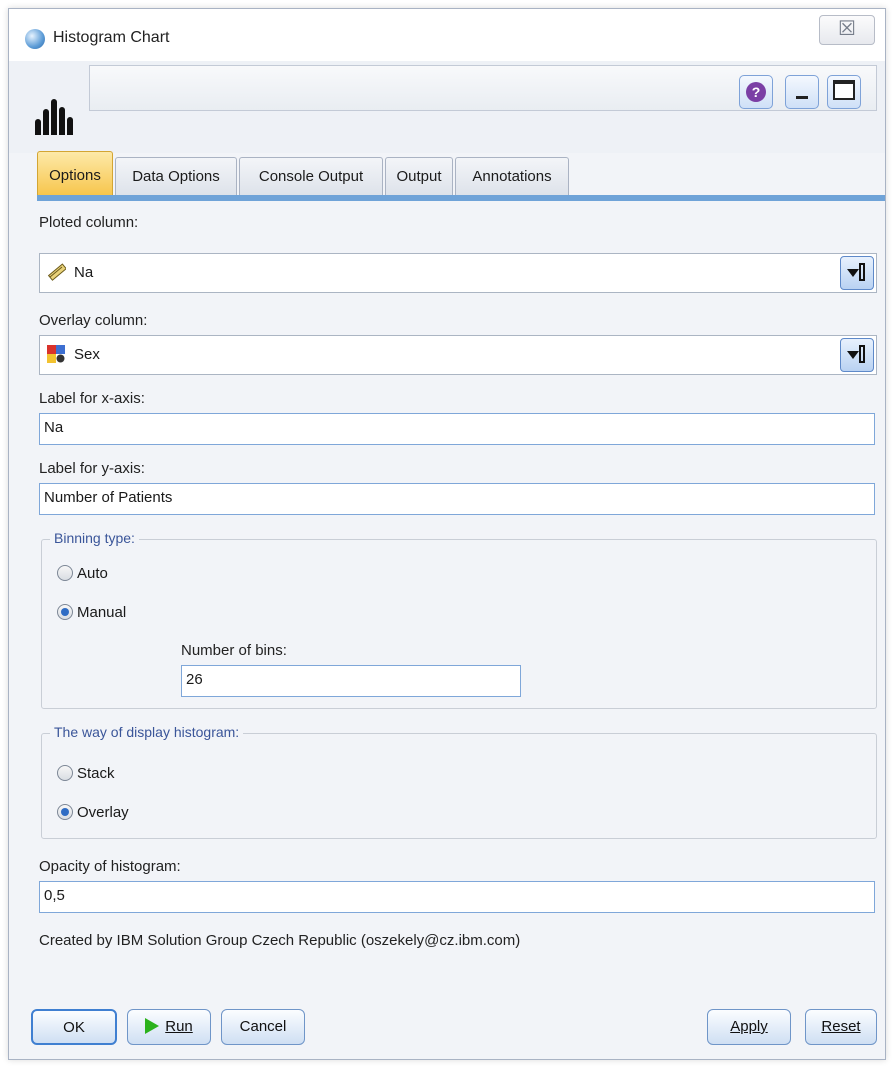 The image size is (893, 1068). I want to click on ok-button: OK, so click(74, 1027).